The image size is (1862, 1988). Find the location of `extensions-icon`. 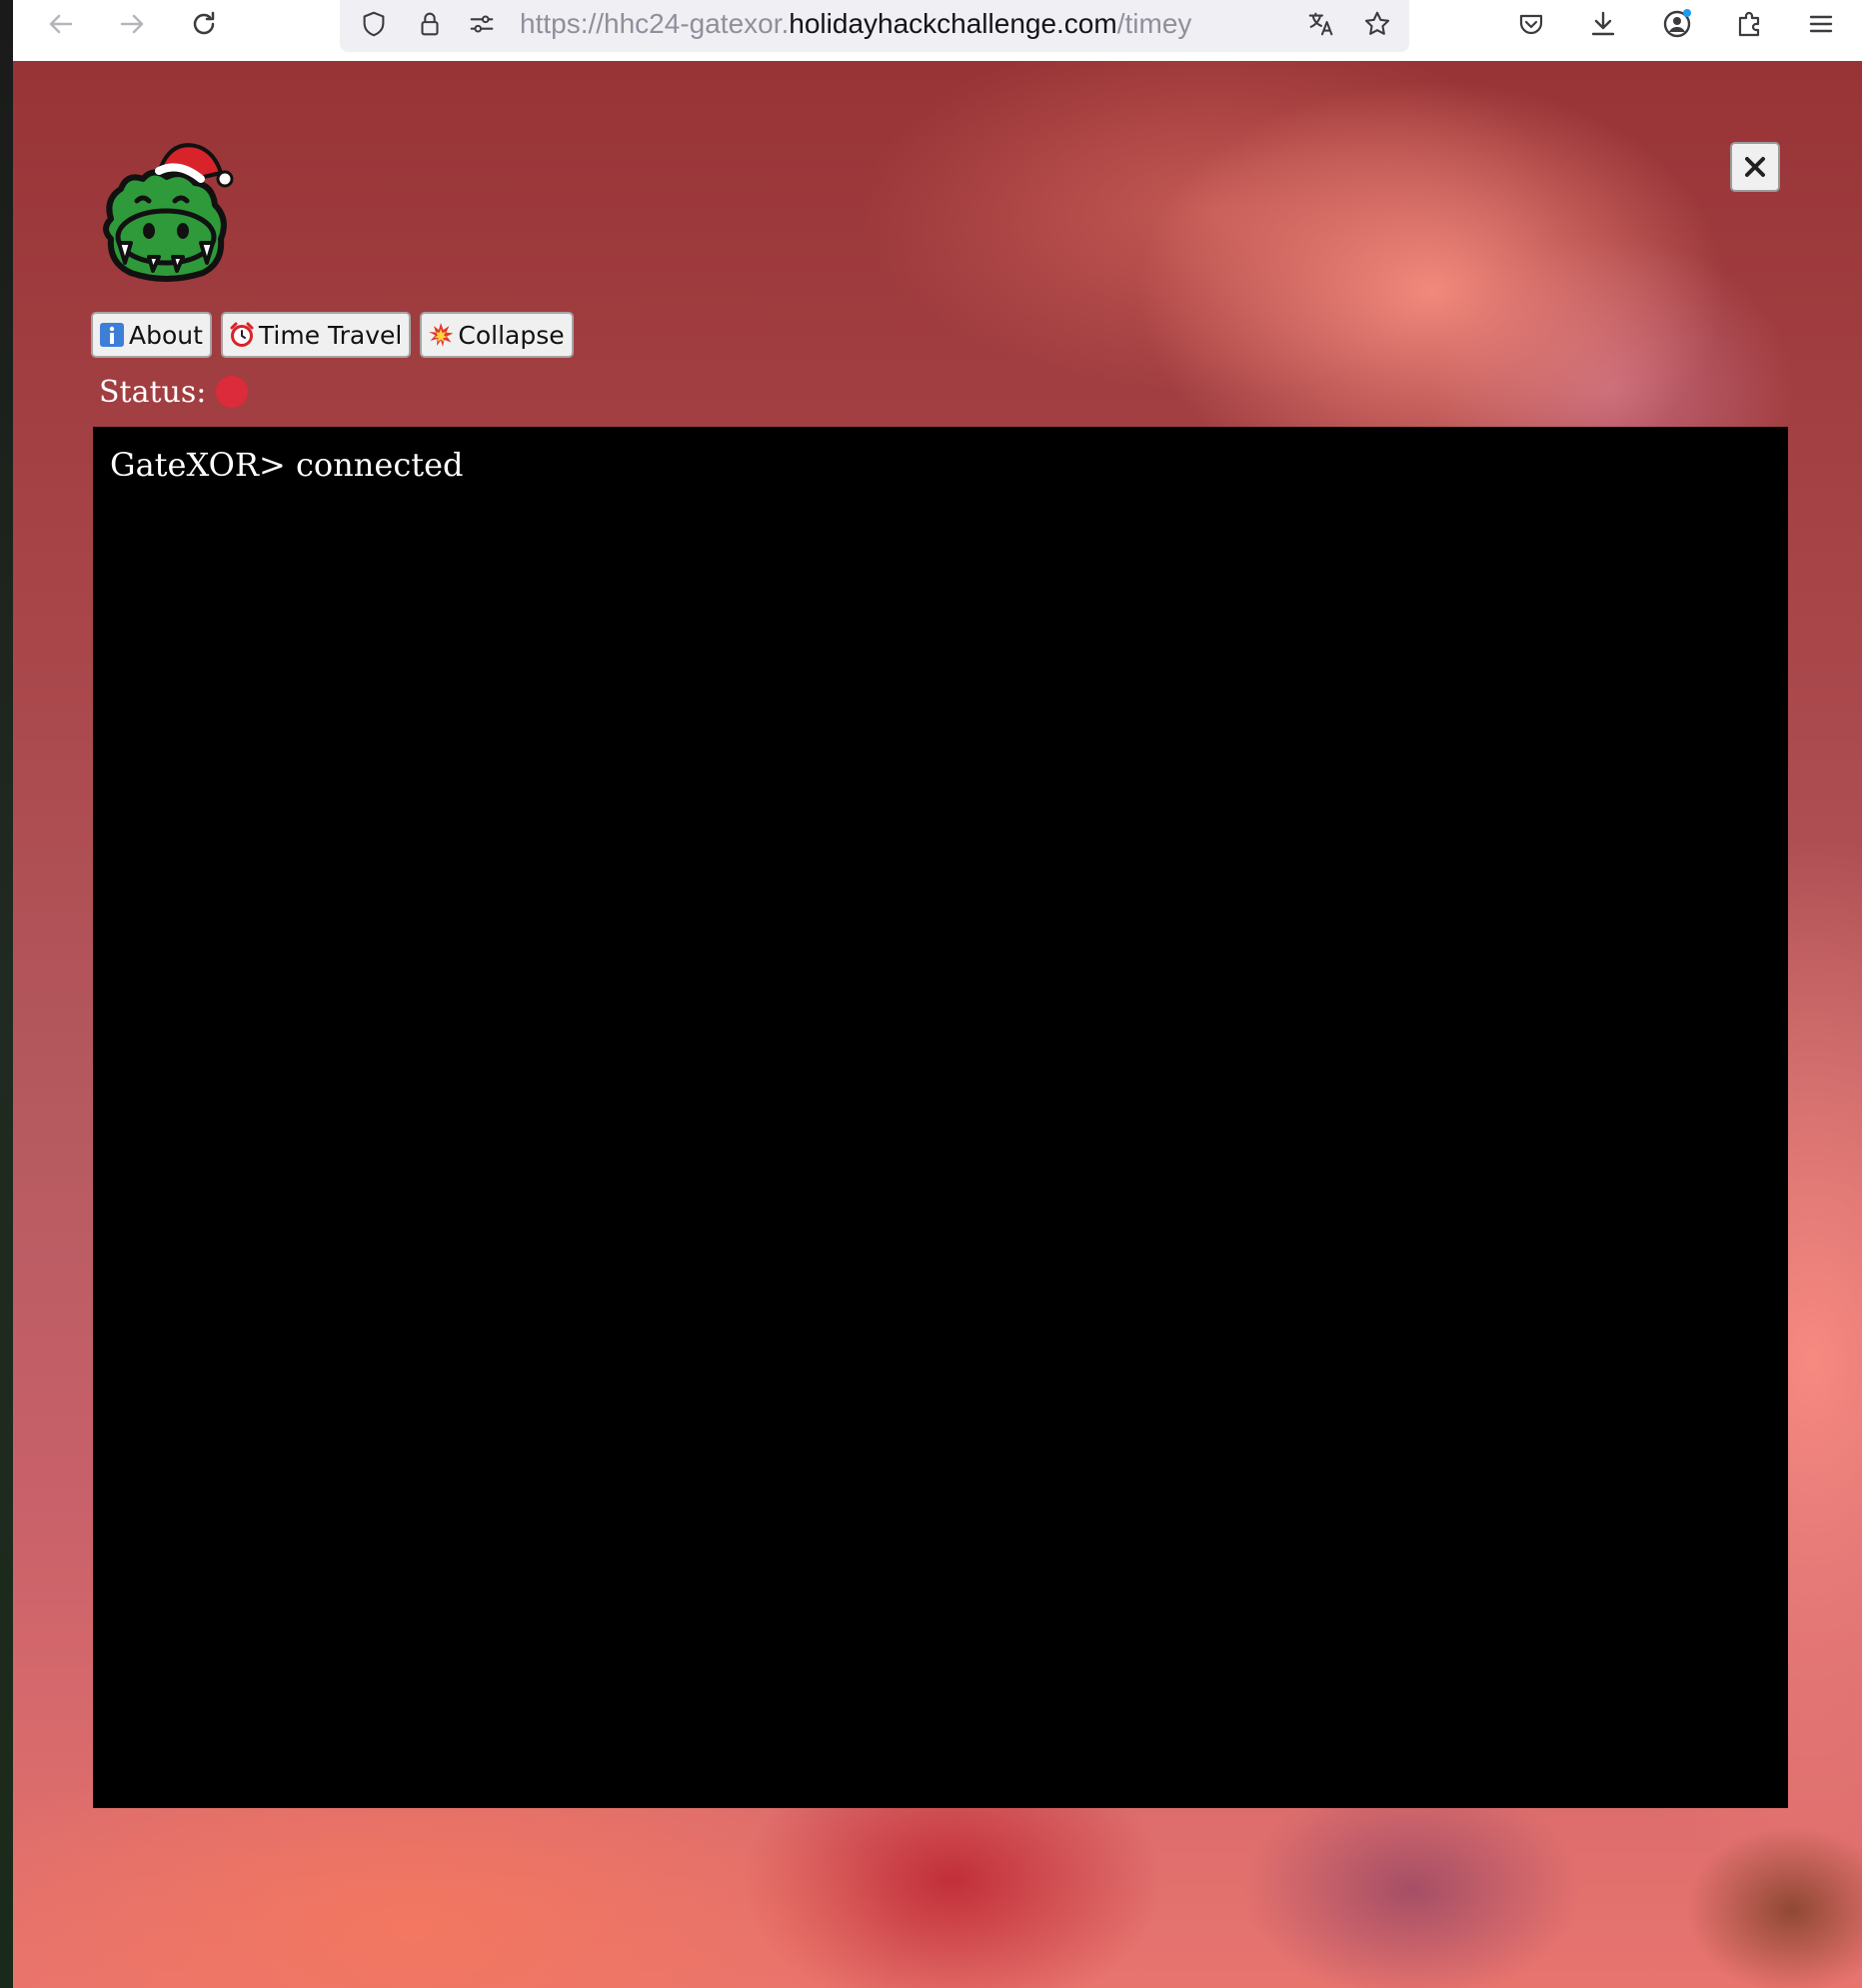

extensions-icon is located at coordinates (1749, 24).